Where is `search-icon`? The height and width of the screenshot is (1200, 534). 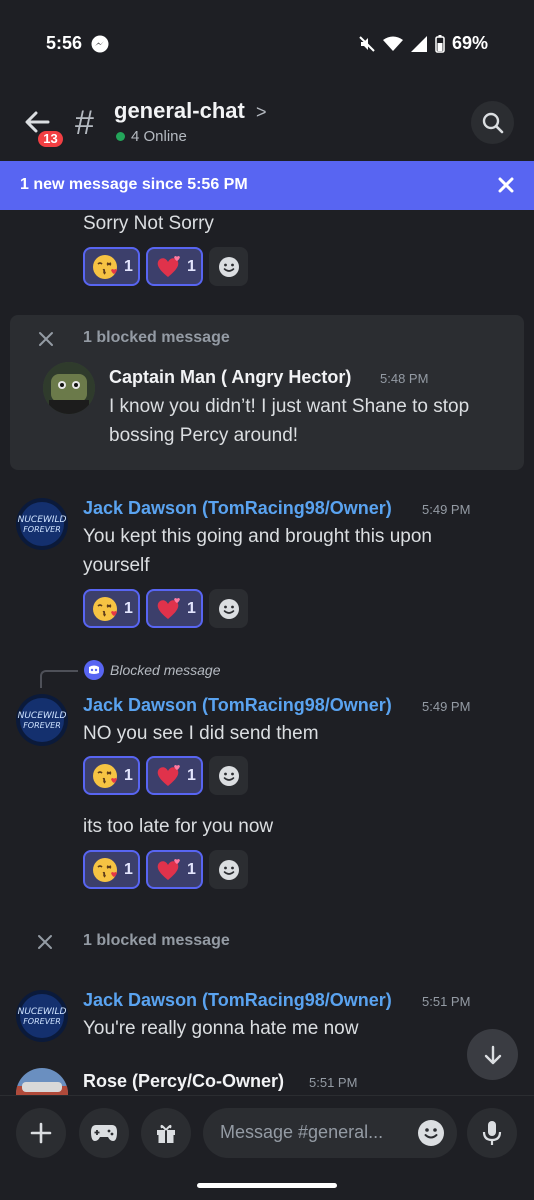
search-icon is located at coordinates (492, 122).